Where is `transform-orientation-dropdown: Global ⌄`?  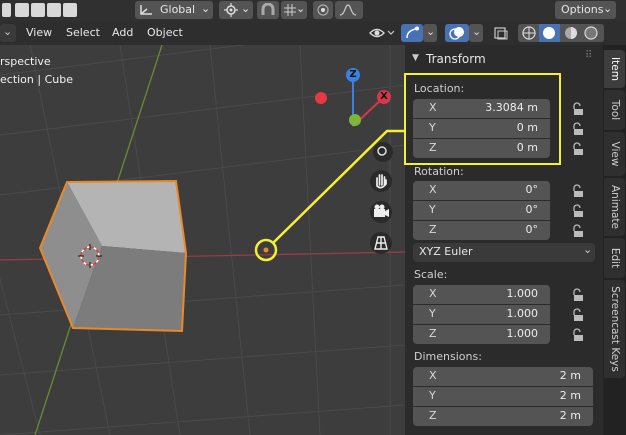 transform-orientation-dropdown: Global ⌄ is located at coordinates (174, 10).